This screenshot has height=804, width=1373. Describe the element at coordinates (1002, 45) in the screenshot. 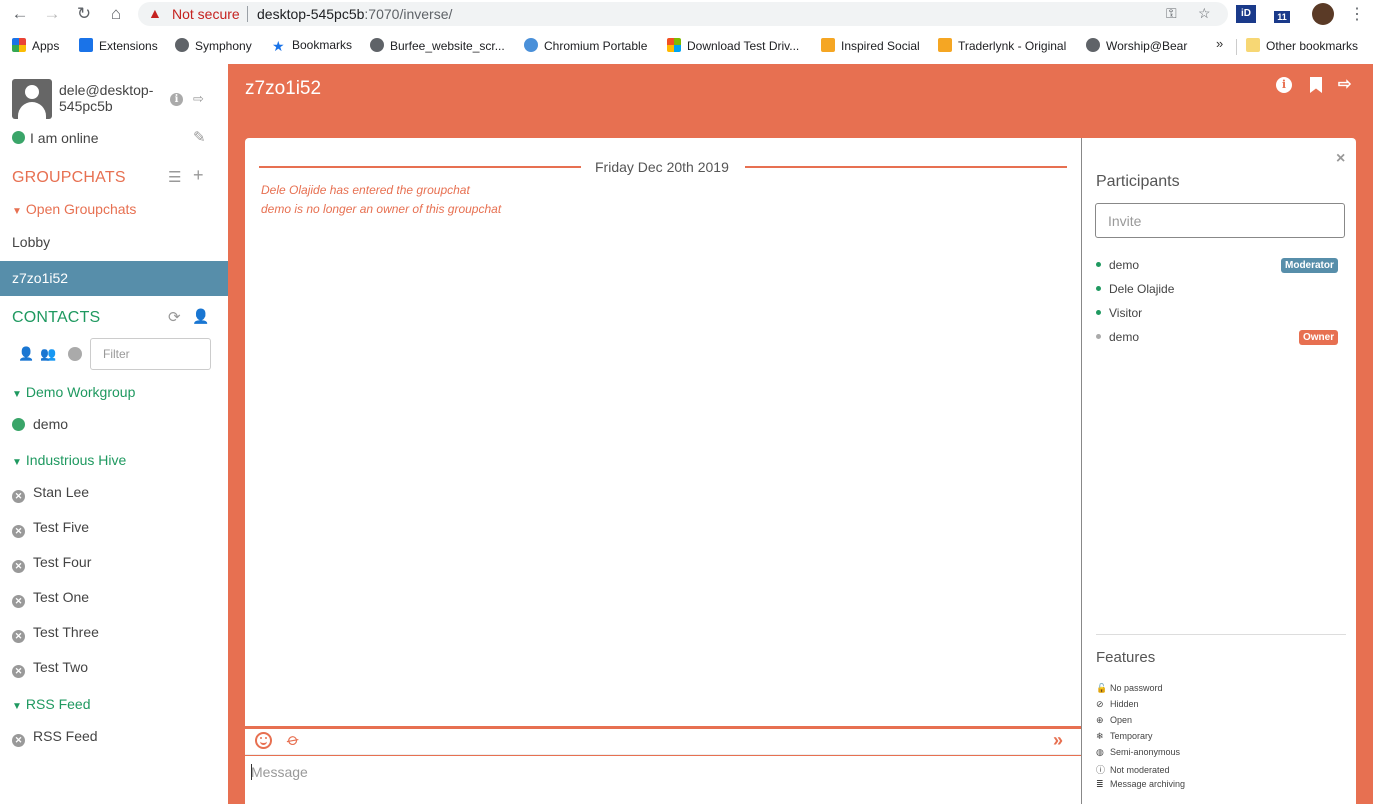

I see `bookmark-traderlynk: Traderlynk - Original` at that location.